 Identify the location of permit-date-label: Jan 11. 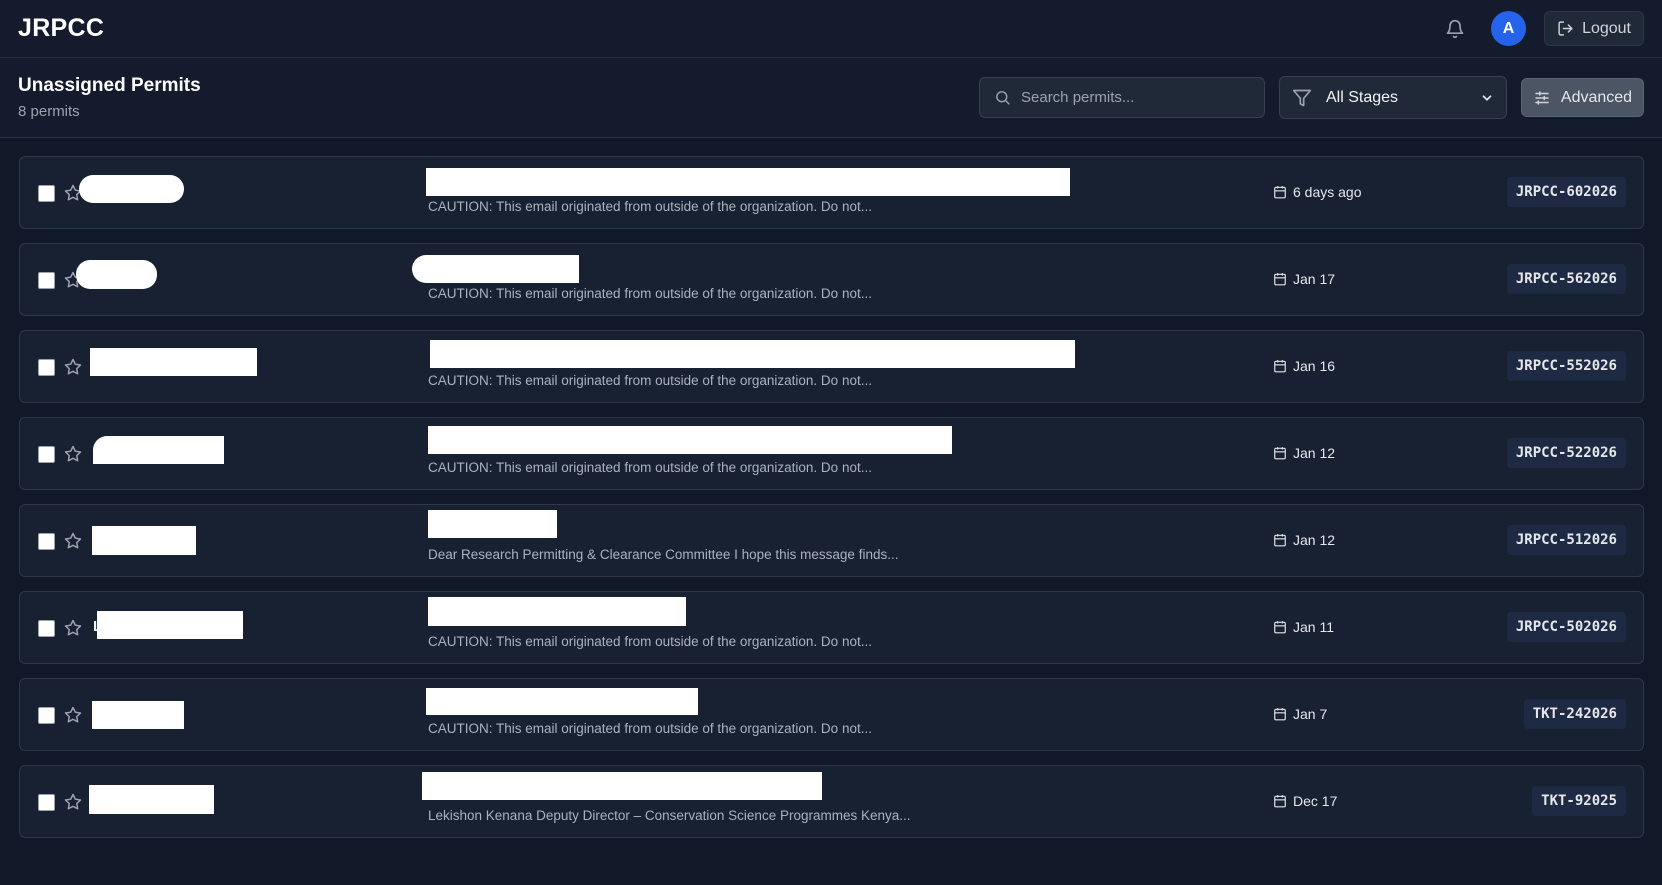
(1313, 627).